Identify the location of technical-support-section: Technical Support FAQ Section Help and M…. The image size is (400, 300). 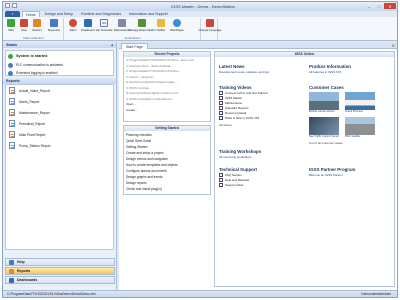
(262, 177).